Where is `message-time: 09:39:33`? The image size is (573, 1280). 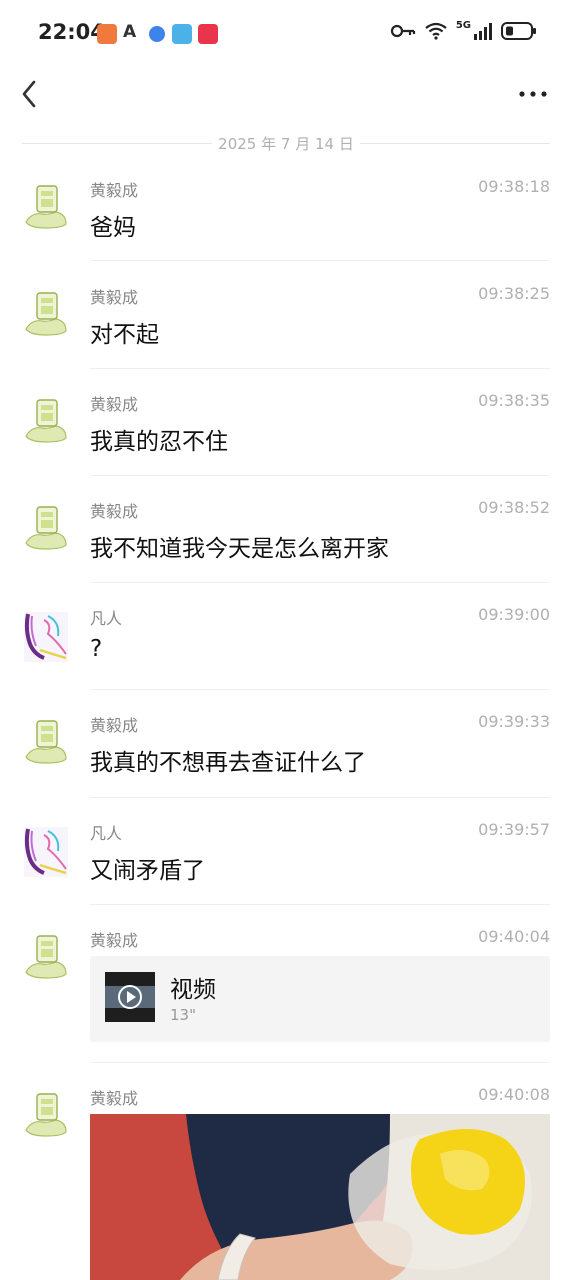 message-time: 09:39:33 is located at coordinates (514, 721).